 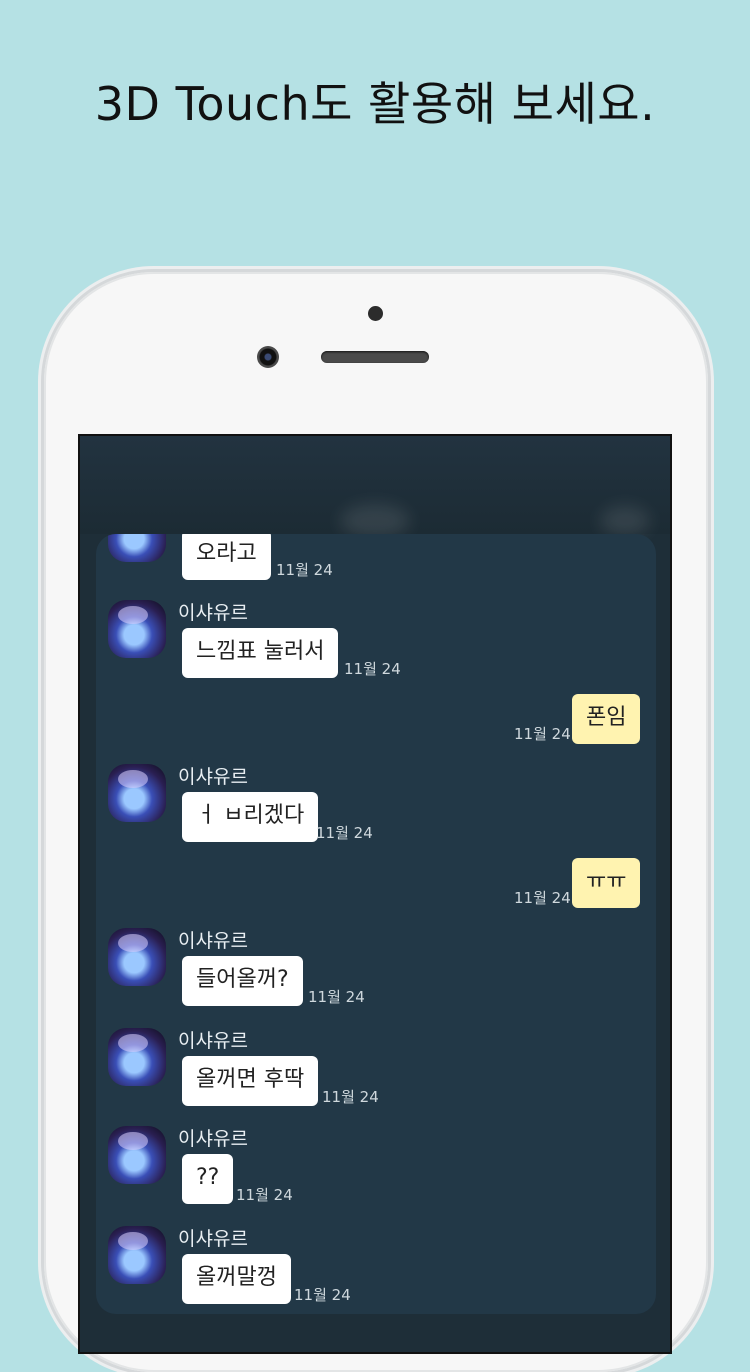 What do you see at coordinates (606, 719) in the screenshot?
I see `message-bubble: 폰임` at bounding box center [606, 719].